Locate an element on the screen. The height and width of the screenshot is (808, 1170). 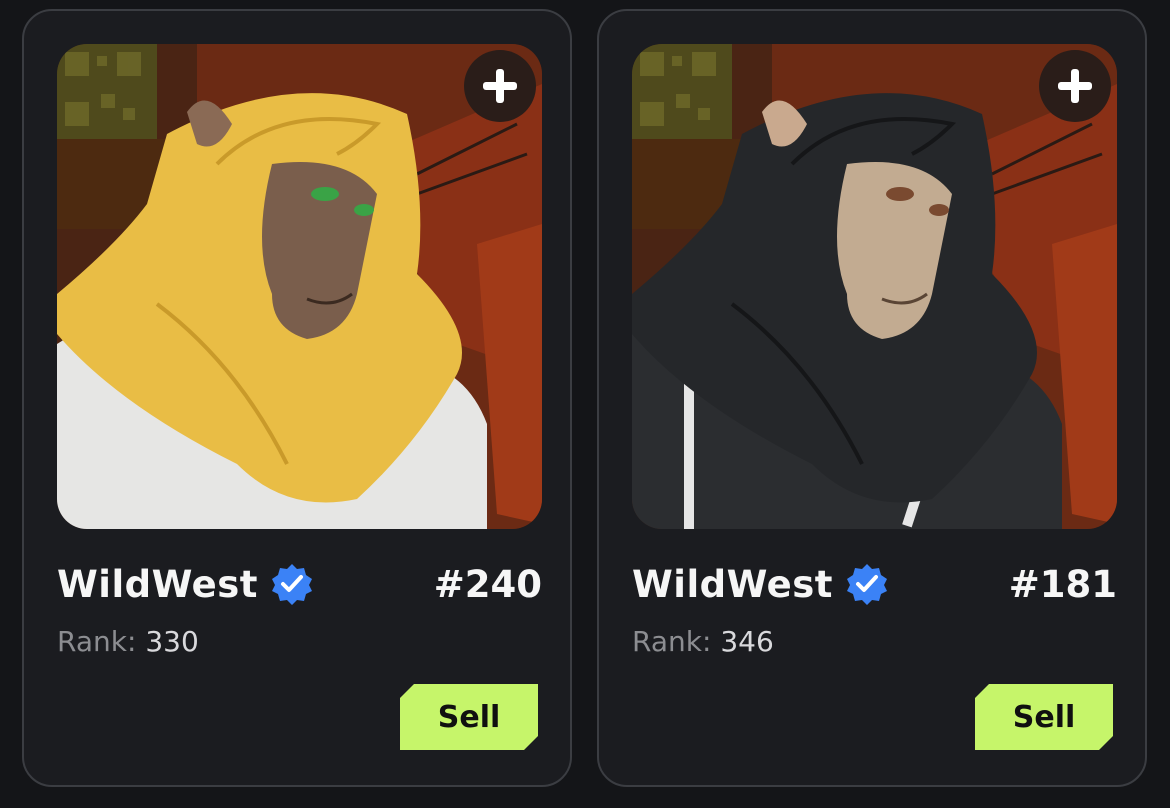
name-row: WildWest #181 is located at coordinates (874, 584).